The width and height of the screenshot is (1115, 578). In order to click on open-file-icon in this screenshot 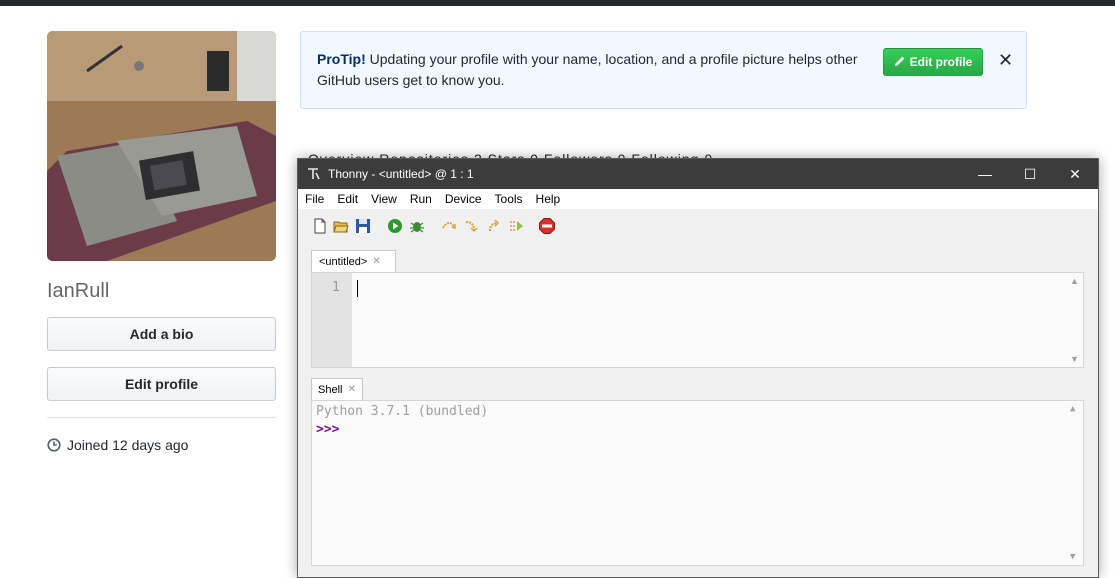, I will do `click(341, 226)`.